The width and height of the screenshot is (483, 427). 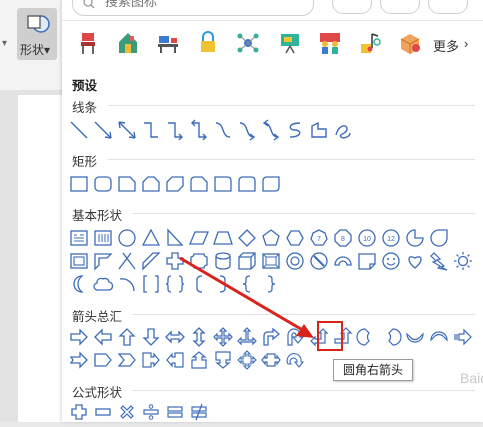 What do you see at coordinates (103, 238) in the screenshot?
I see `vertical-textbox-shape` at bounding box center [103, 238].